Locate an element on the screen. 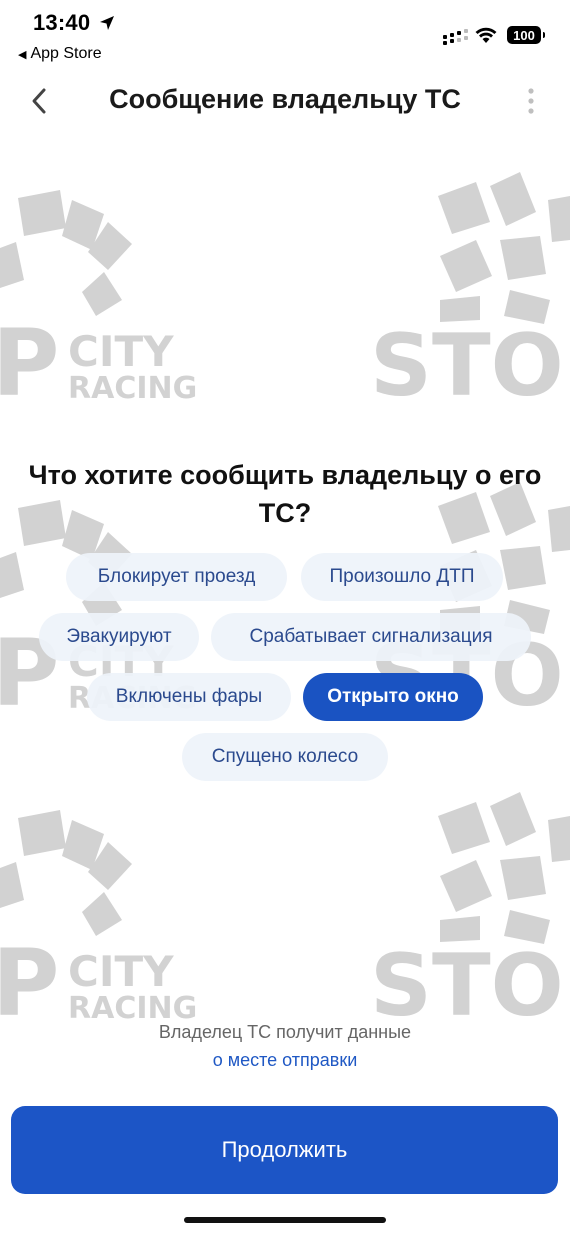 Image resolution: width=570 pixels, height=1235 pixels. option-chip-blocks-passage: Блокирует проезд is located at coordinates (176, 577).